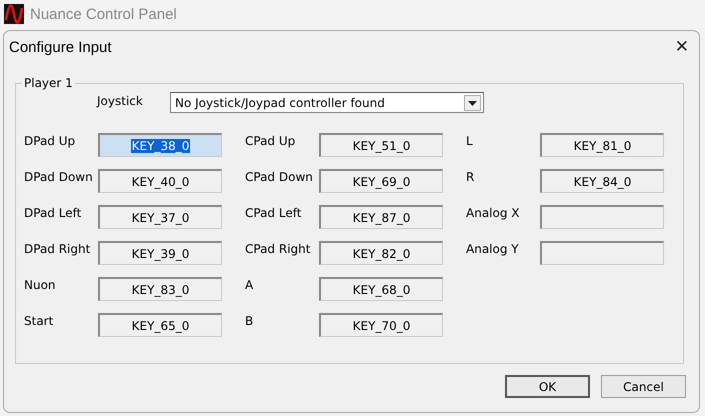  What do you see at coordinates (381, 253) in the screenshot?
I see `key-field: KEY_82_0` at bounding box center [381, 253].